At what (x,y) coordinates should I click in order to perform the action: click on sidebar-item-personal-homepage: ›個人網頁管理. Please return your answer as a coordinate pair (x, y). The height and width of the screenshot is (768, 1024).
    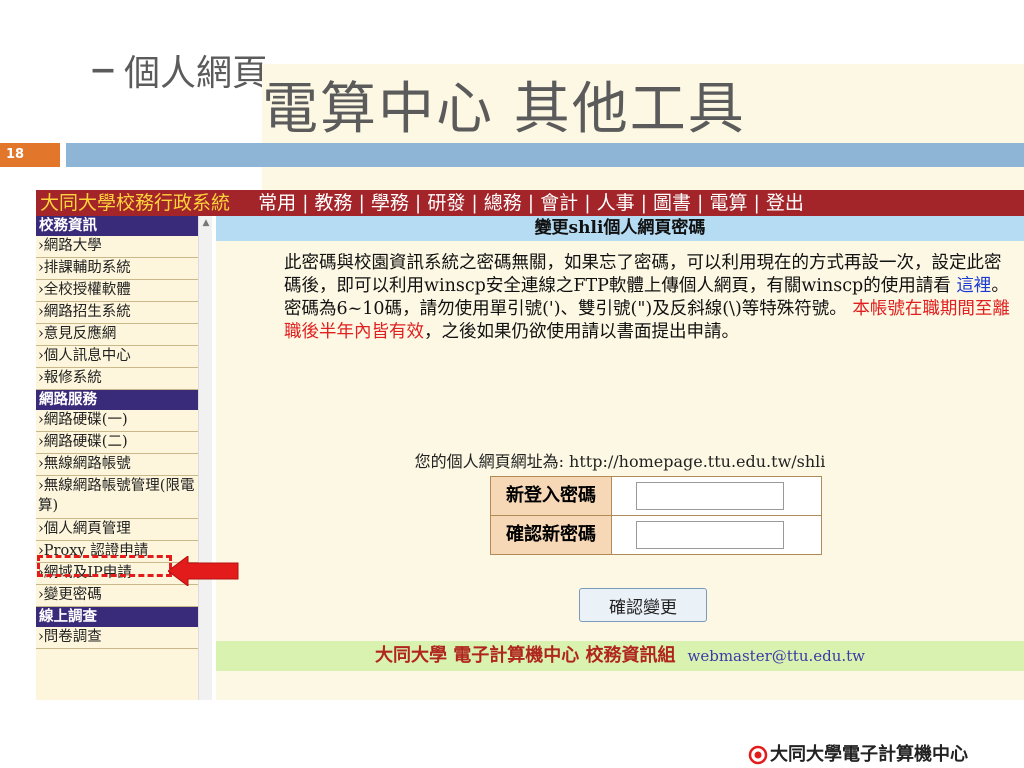
    Looking at the image, I should click on (124, 530).